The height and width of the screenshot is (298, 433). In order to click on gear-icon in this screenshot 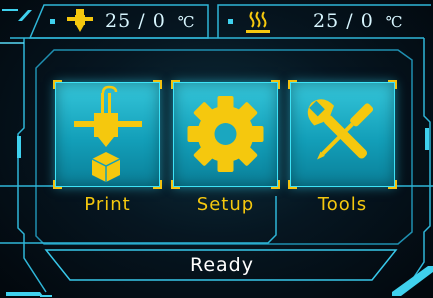, I will do `click(225, 134)`.